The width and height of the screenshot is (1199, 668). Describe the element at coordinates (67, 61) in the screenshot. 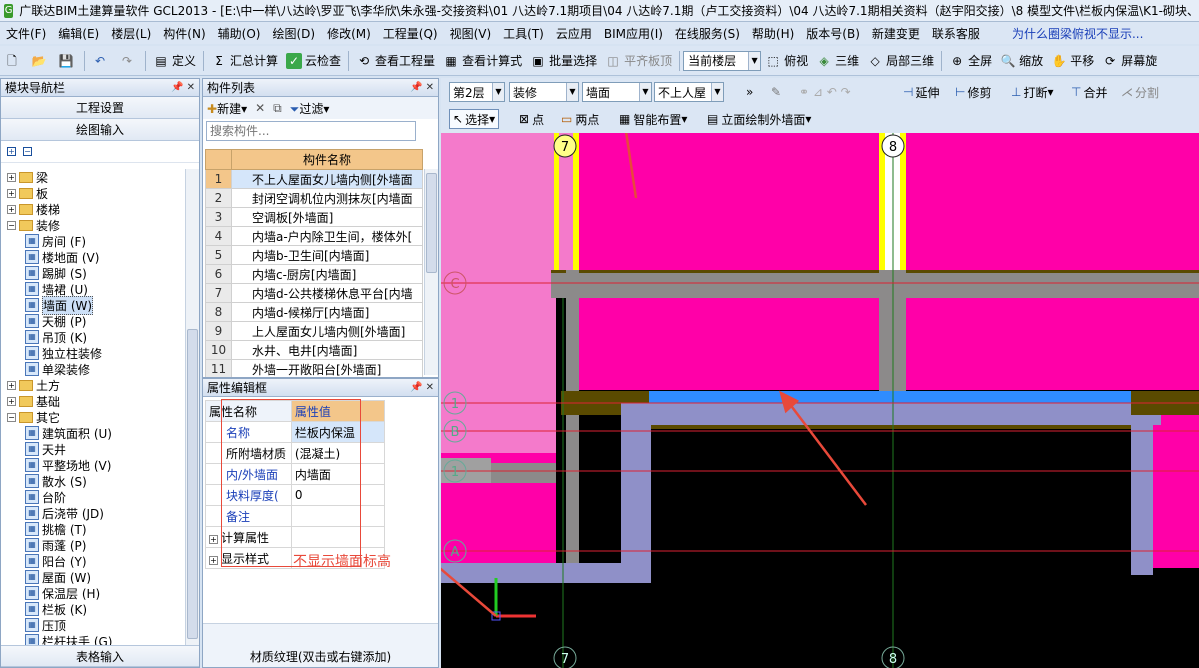

I see `save-button: 💾` at that location.